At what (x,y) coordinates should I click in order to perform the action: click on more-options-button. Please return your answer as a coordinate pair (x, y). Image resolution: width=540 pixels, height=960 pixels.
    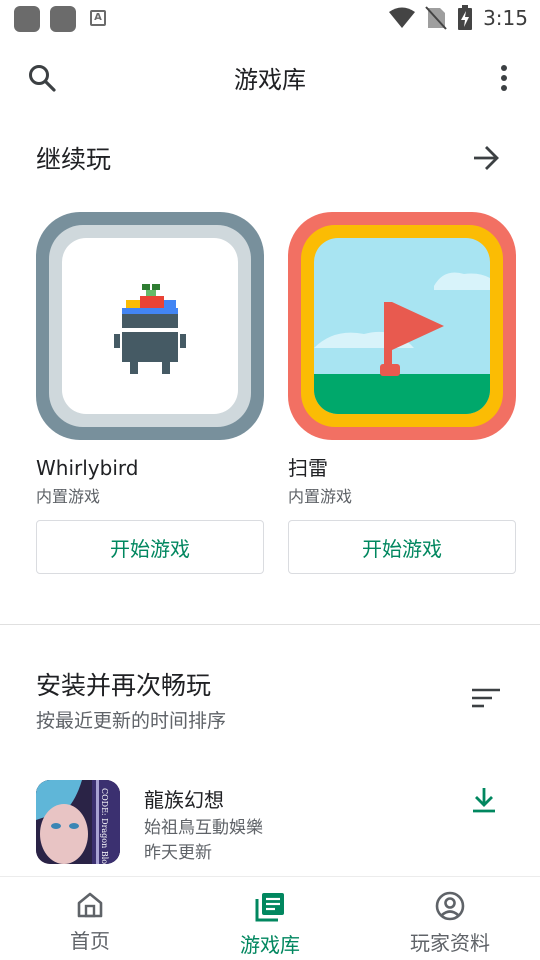
    Looking at the image, I should click on (504, 78).